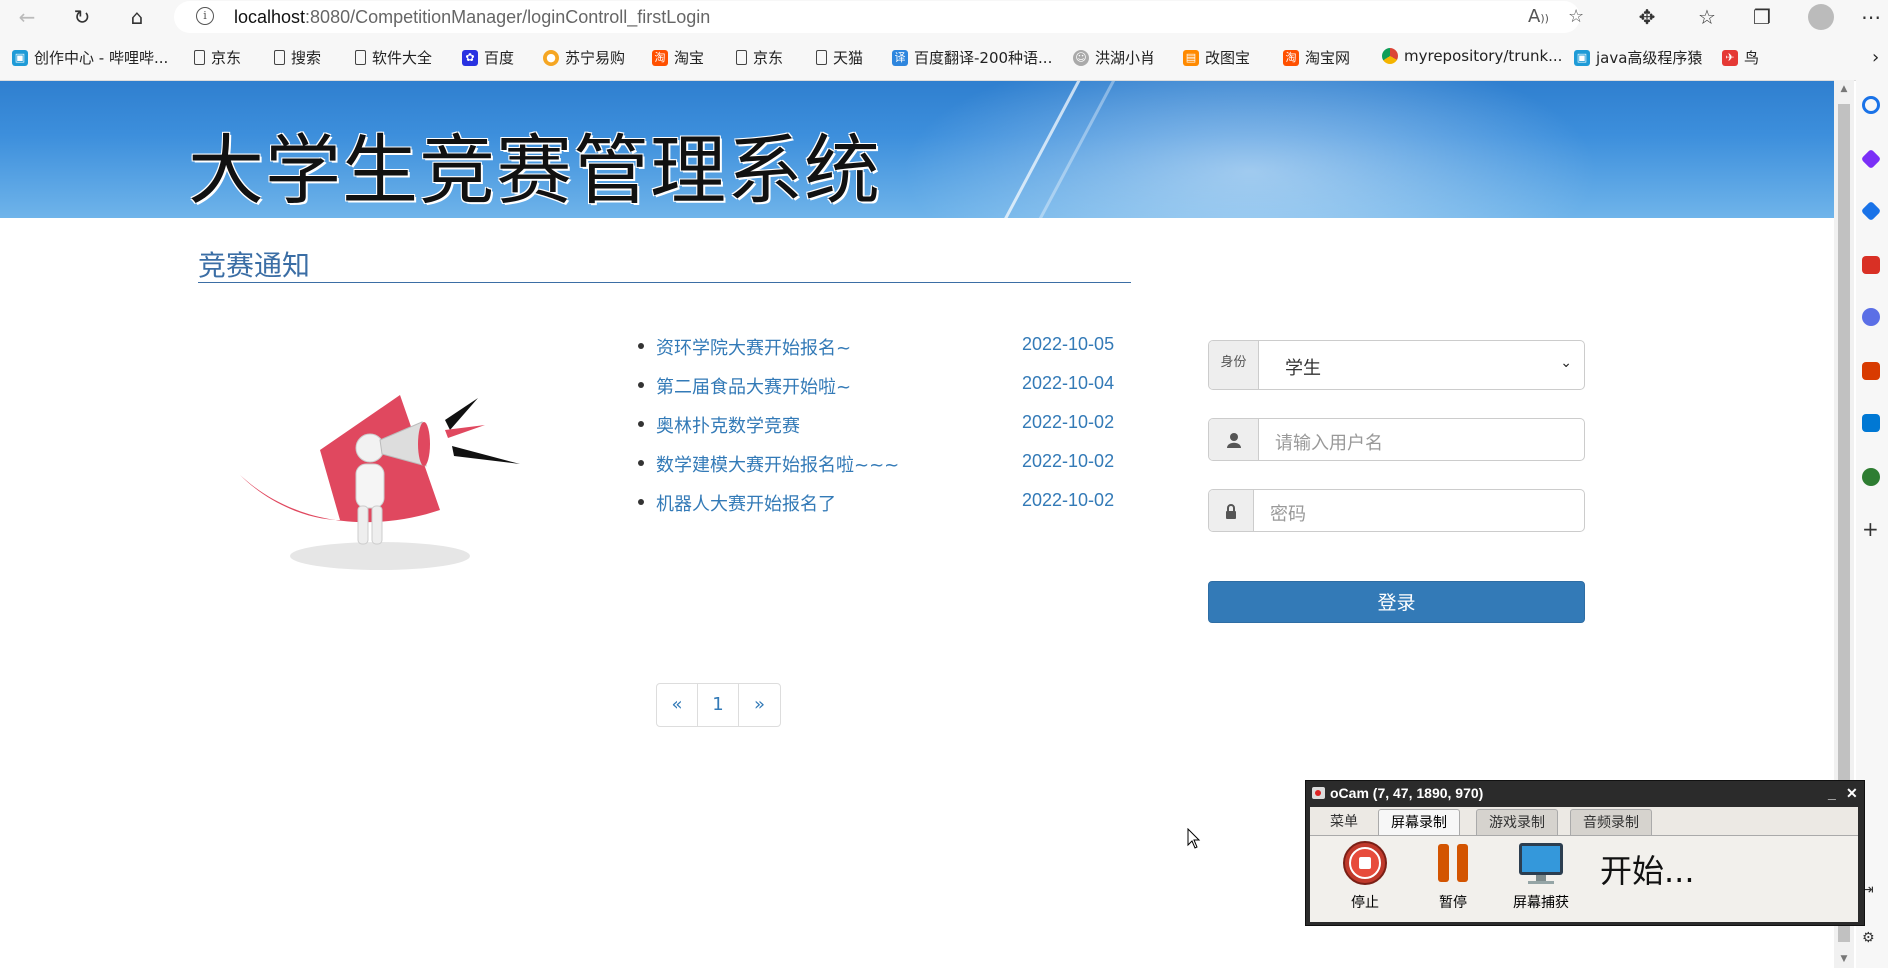  I want to click on pause-icon, so click(1453, 863).